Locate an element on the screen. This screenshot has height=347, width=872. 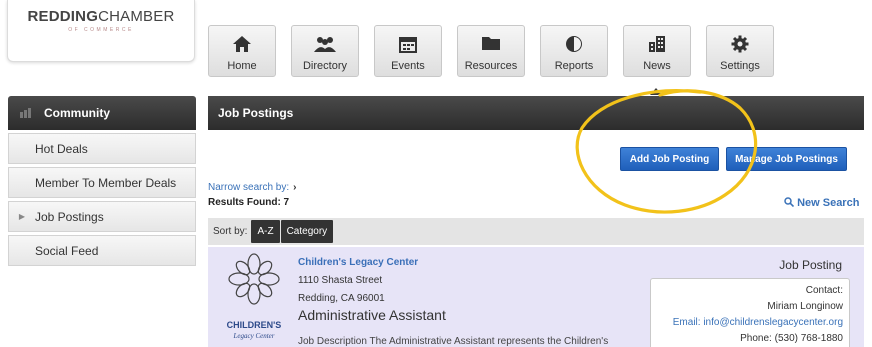
gear-icon is located at coordinates (740, 44).